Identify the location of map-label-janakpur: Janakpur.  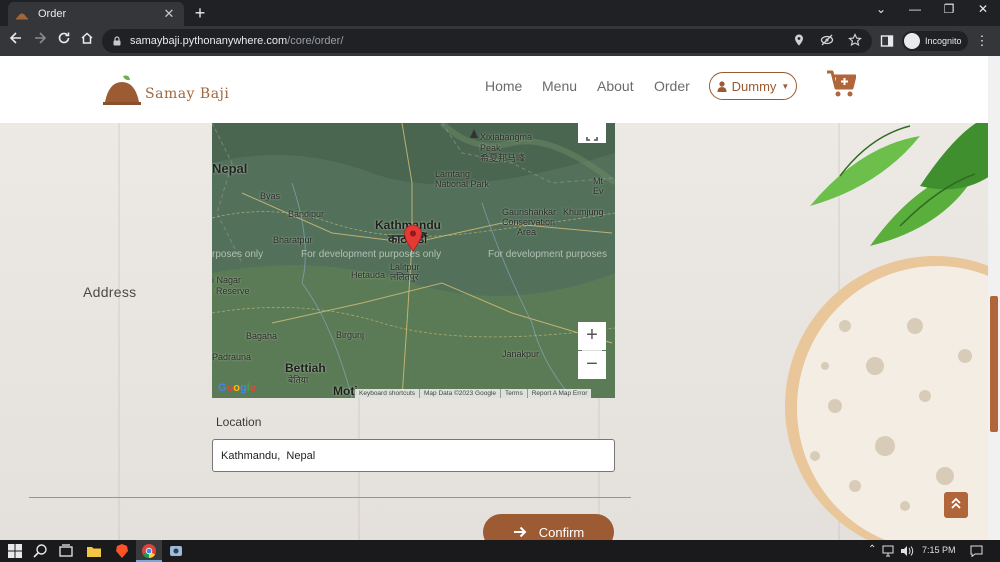
(521, 354).